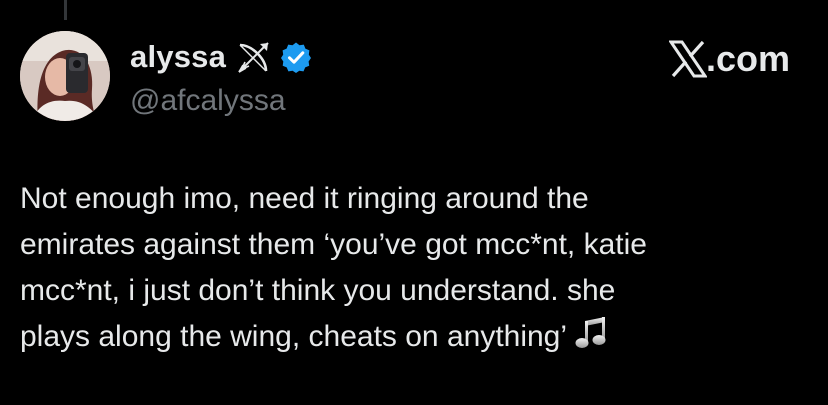 The image size is (828, 405). What do you see at coordinates (296, 57) in the screenshot?
I see `verified-badge-icon` at bounding box center [296, 57].